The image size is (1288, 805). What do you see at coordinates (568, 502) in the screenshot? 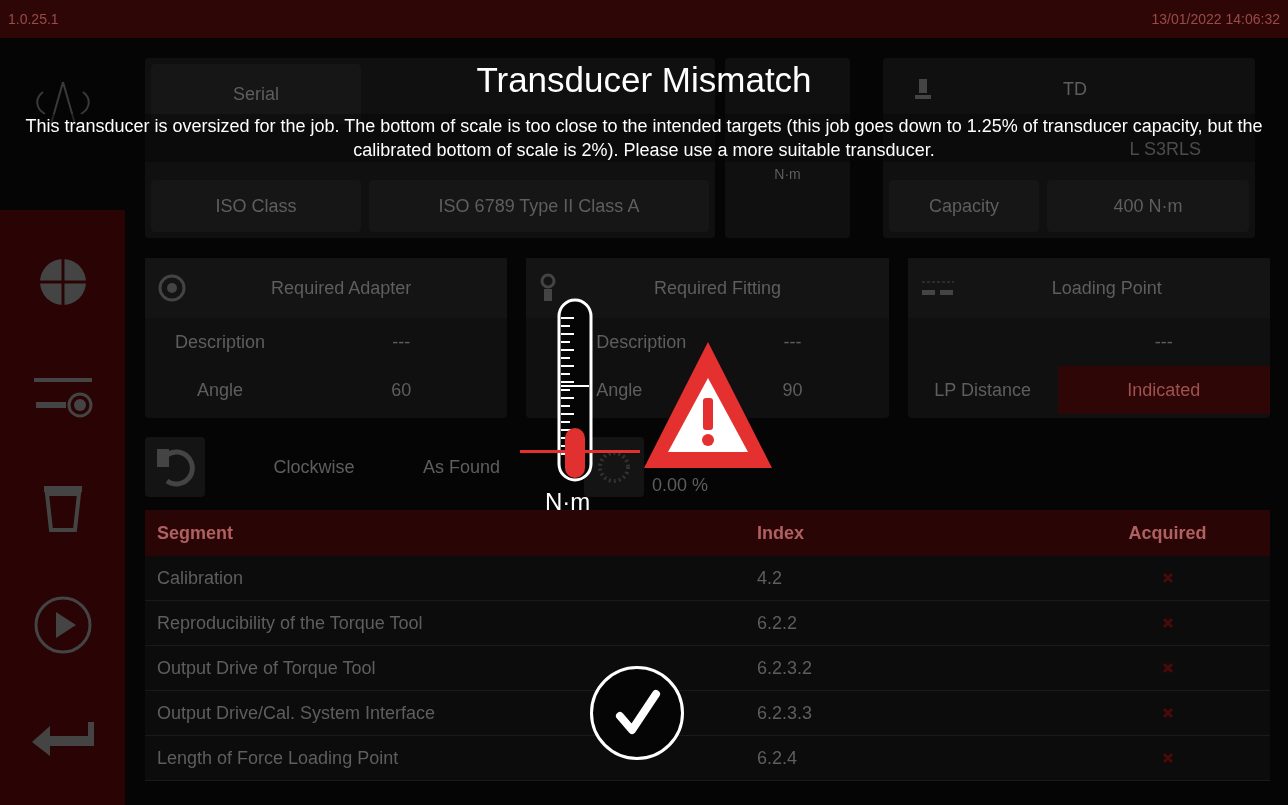
I see `unit-label: N·m` at bounding box center [568, 502].